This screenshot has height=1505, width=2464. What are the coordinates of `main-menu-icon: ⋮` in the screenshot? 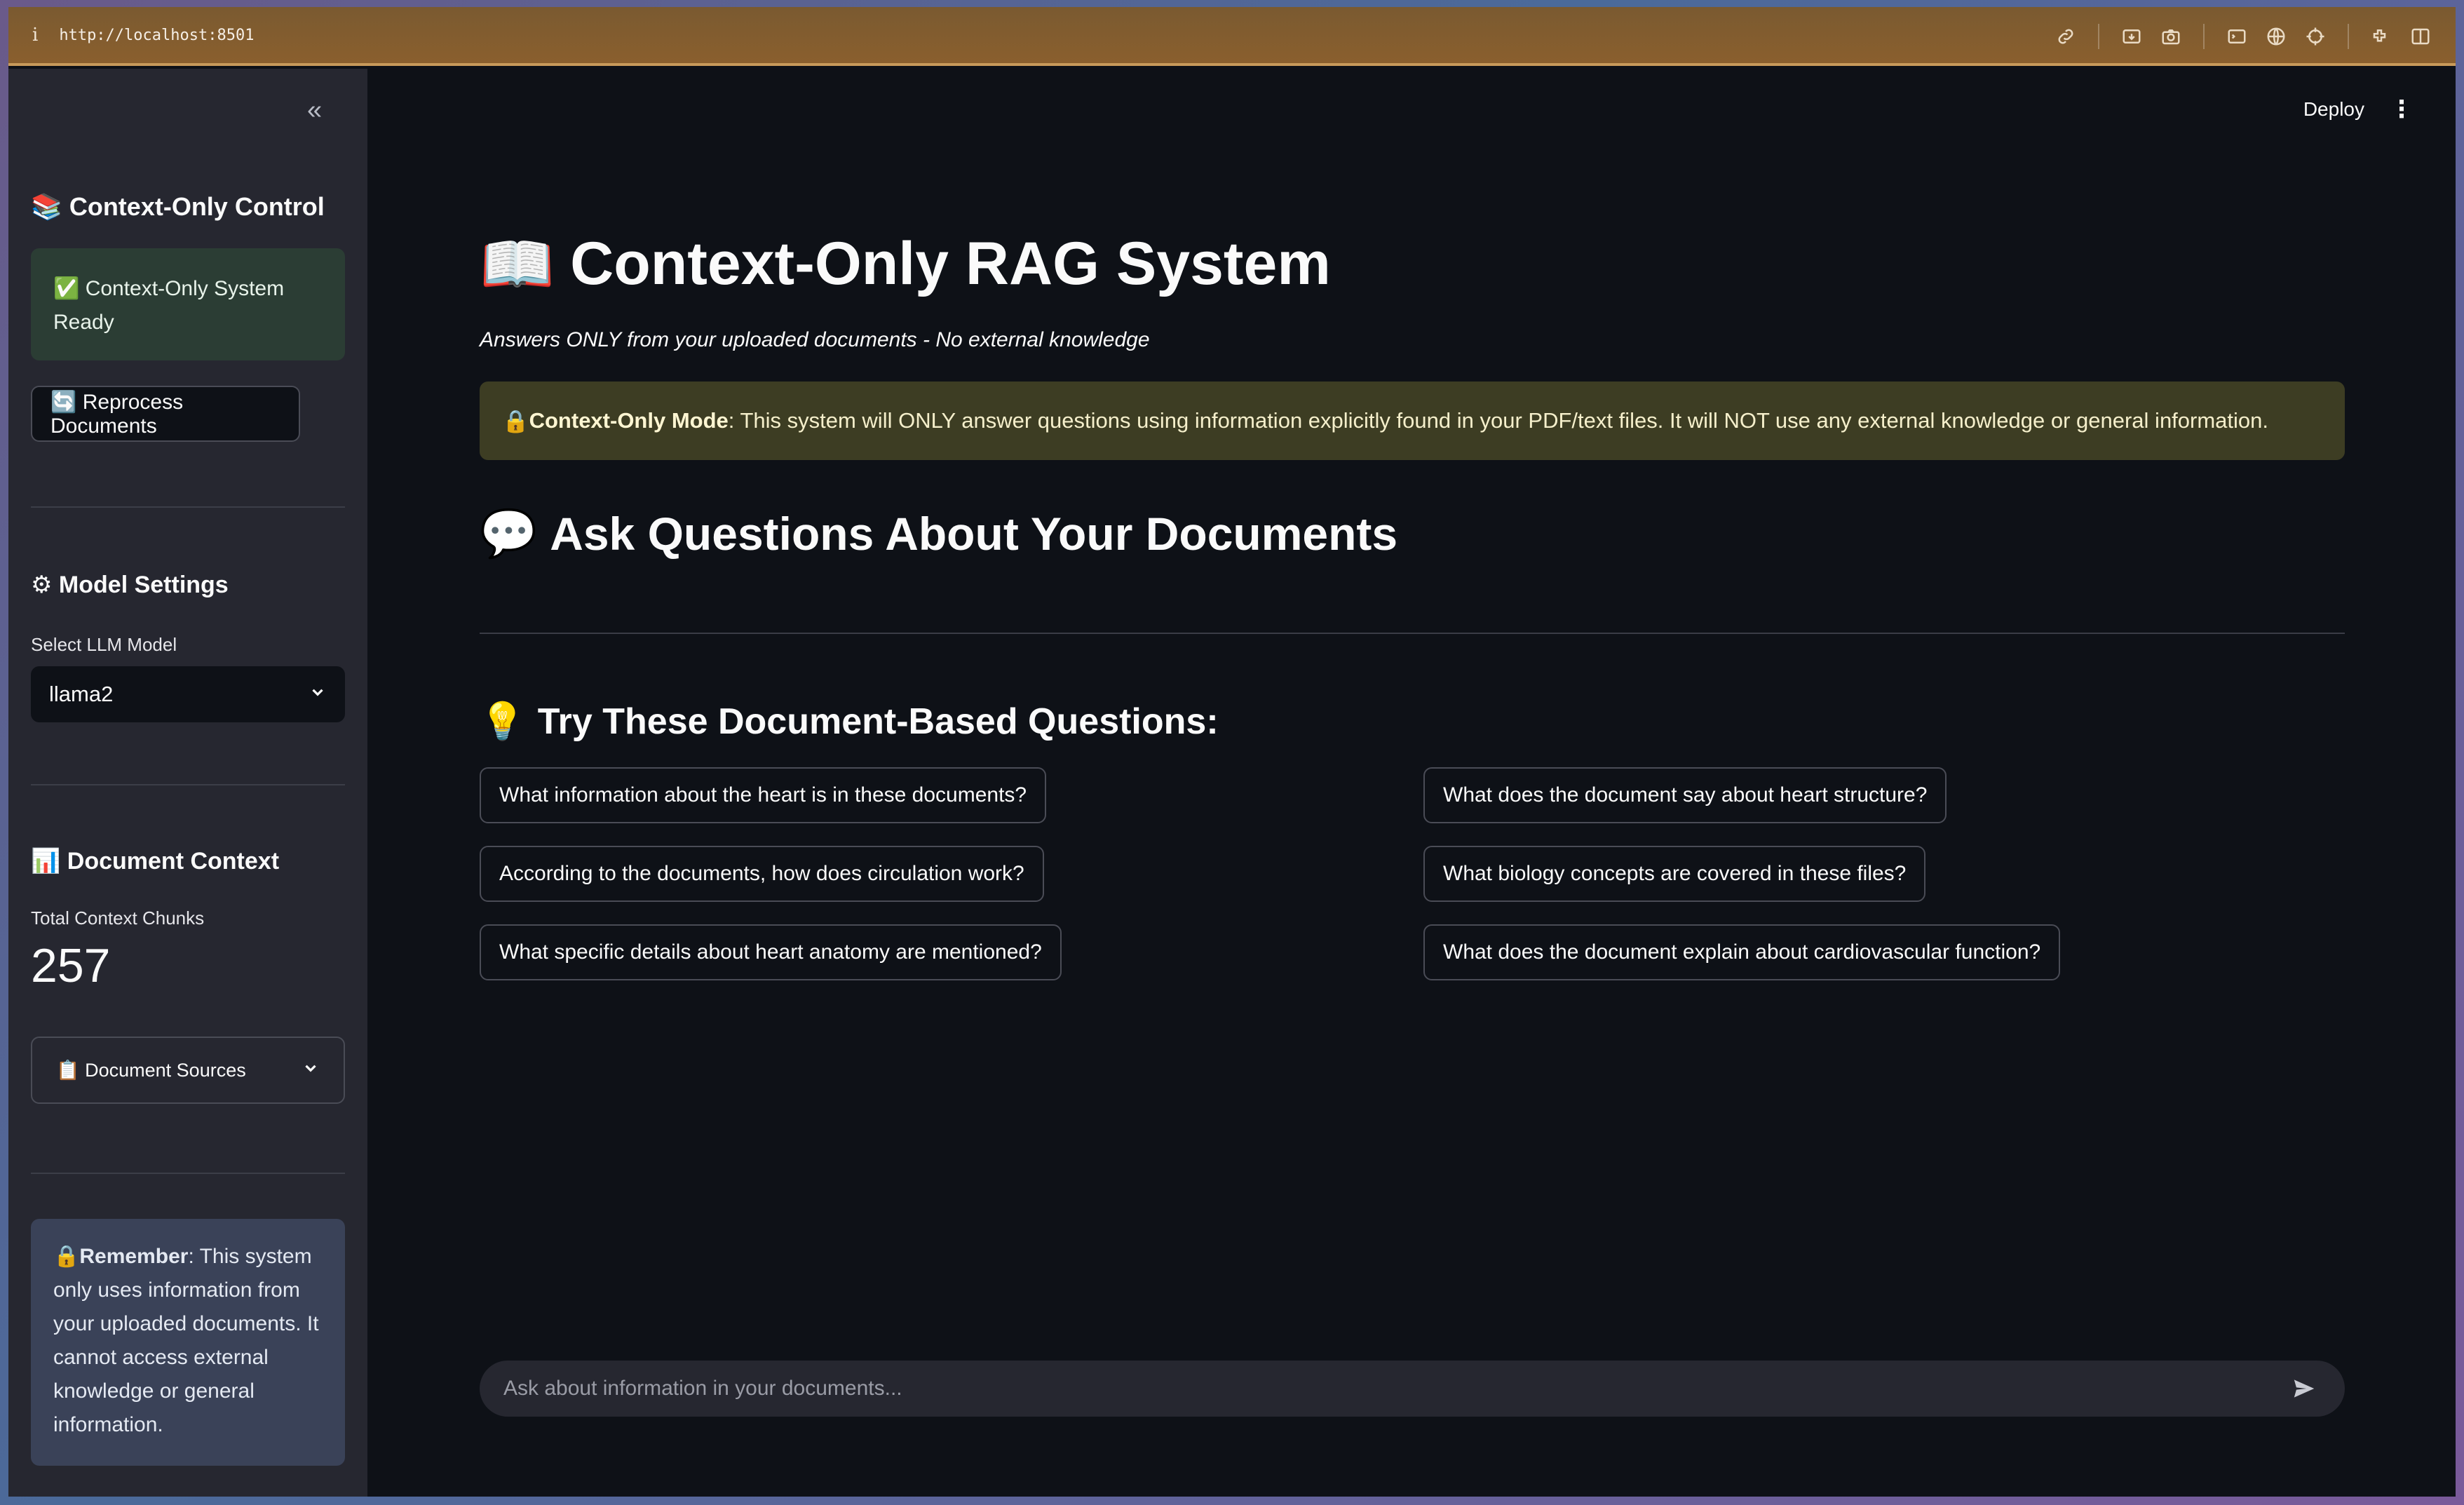 It's located at (2402, 109).